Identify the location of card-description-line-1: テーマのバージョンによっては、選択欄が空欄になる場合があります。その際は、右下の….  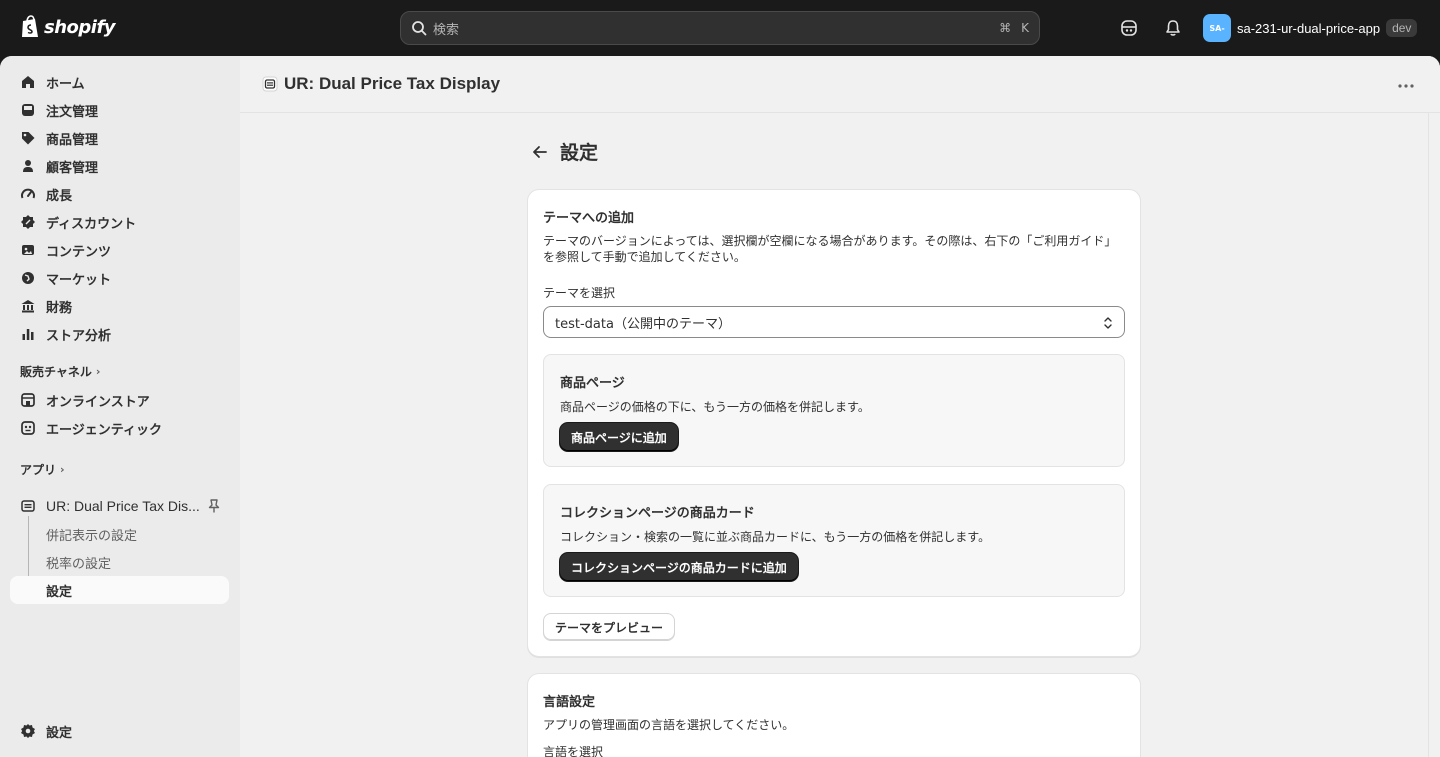
(830, 241).